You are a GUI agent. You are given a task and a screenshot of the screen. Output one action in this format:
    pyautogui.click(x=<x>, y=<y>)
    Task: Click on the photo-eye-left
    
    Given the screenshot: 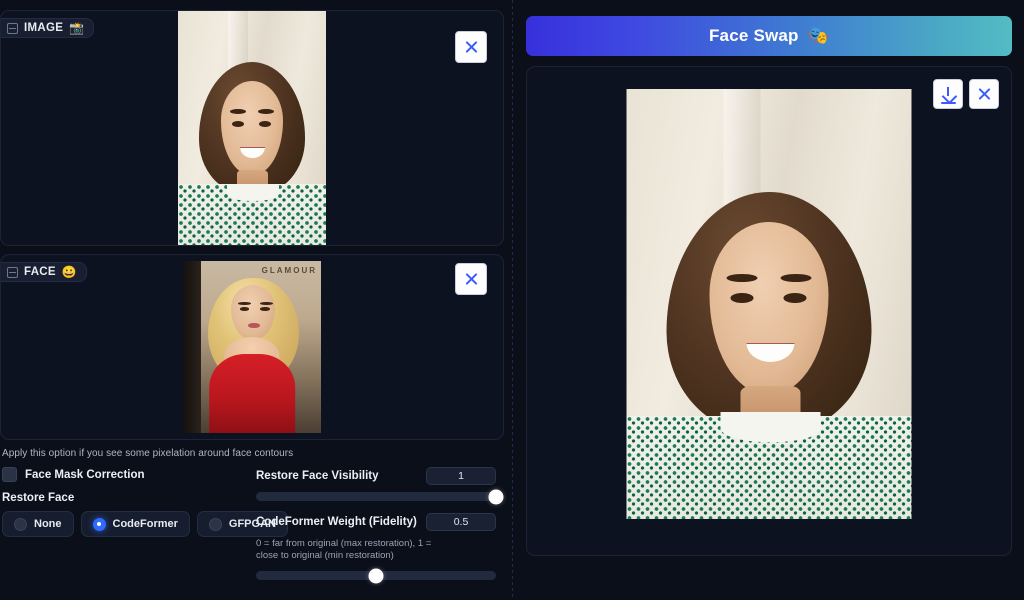 What is the action you would take?
    pyautogui.click(x=238, y=124)
    